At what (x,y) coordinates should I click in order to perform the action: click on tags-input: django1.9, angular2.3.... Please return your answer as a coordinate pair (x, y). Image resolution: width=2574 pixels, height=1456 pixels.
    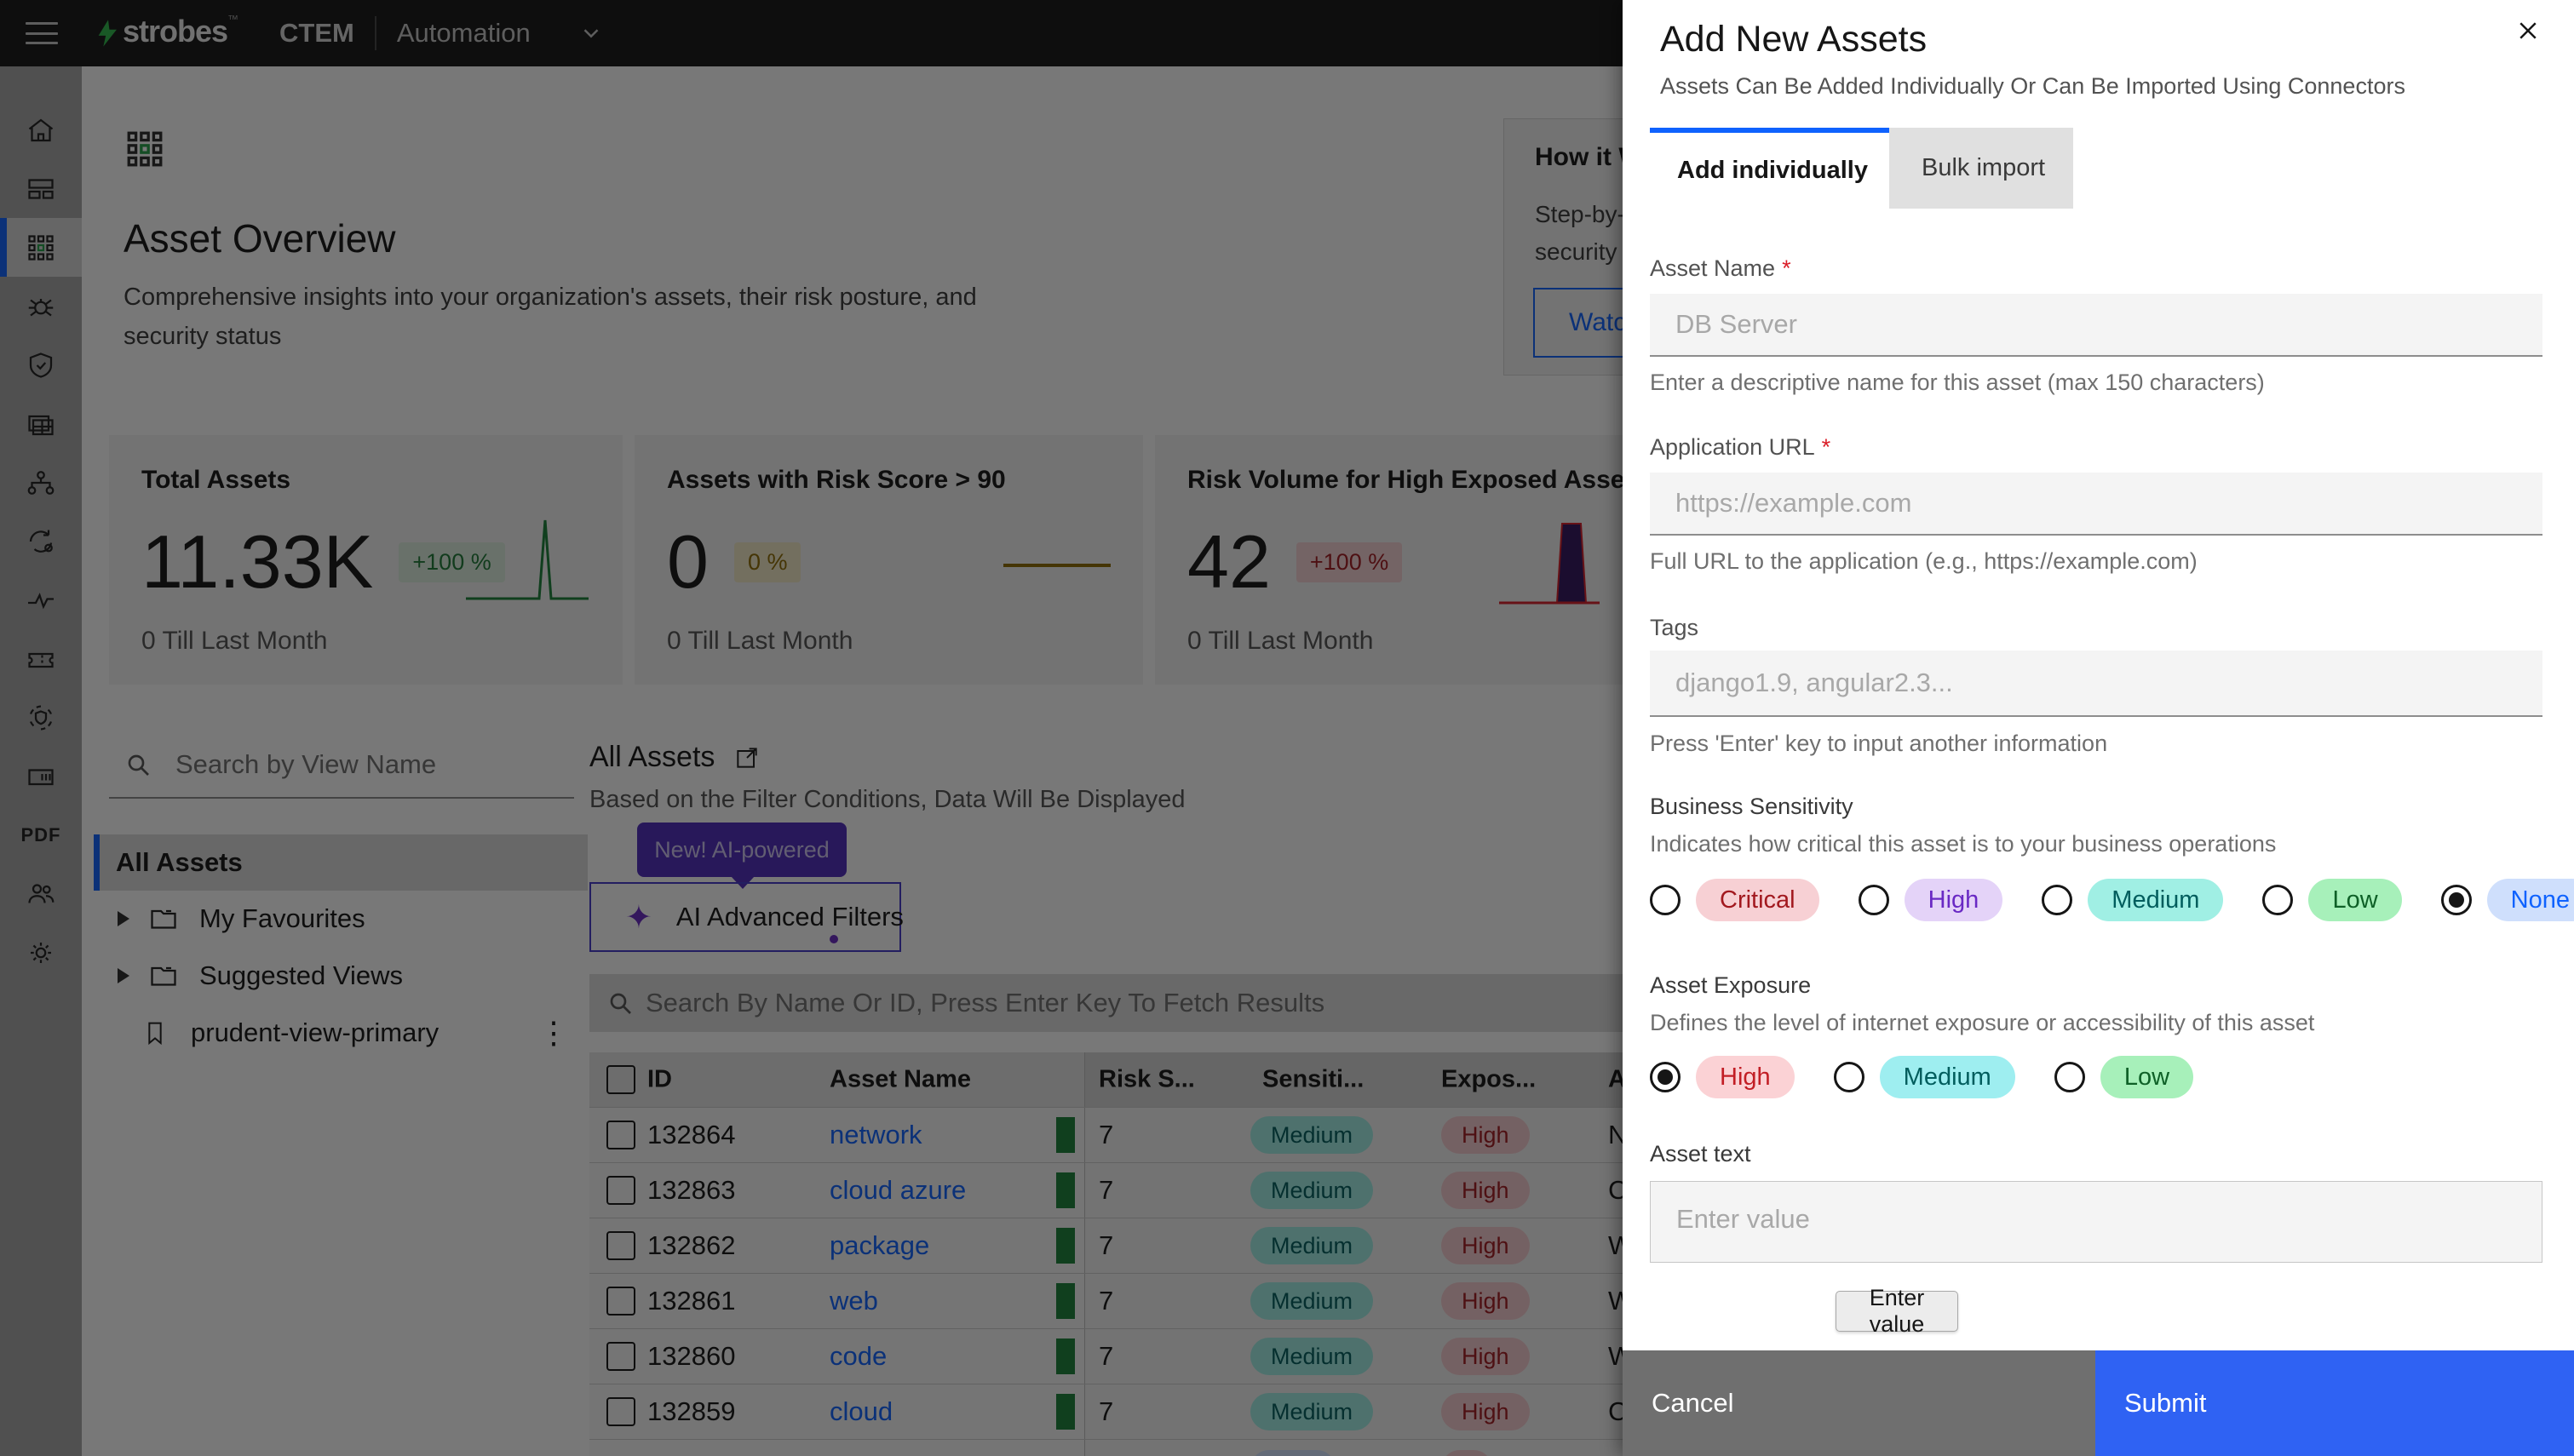
    Looking at the image, I should click on (2096, 684).